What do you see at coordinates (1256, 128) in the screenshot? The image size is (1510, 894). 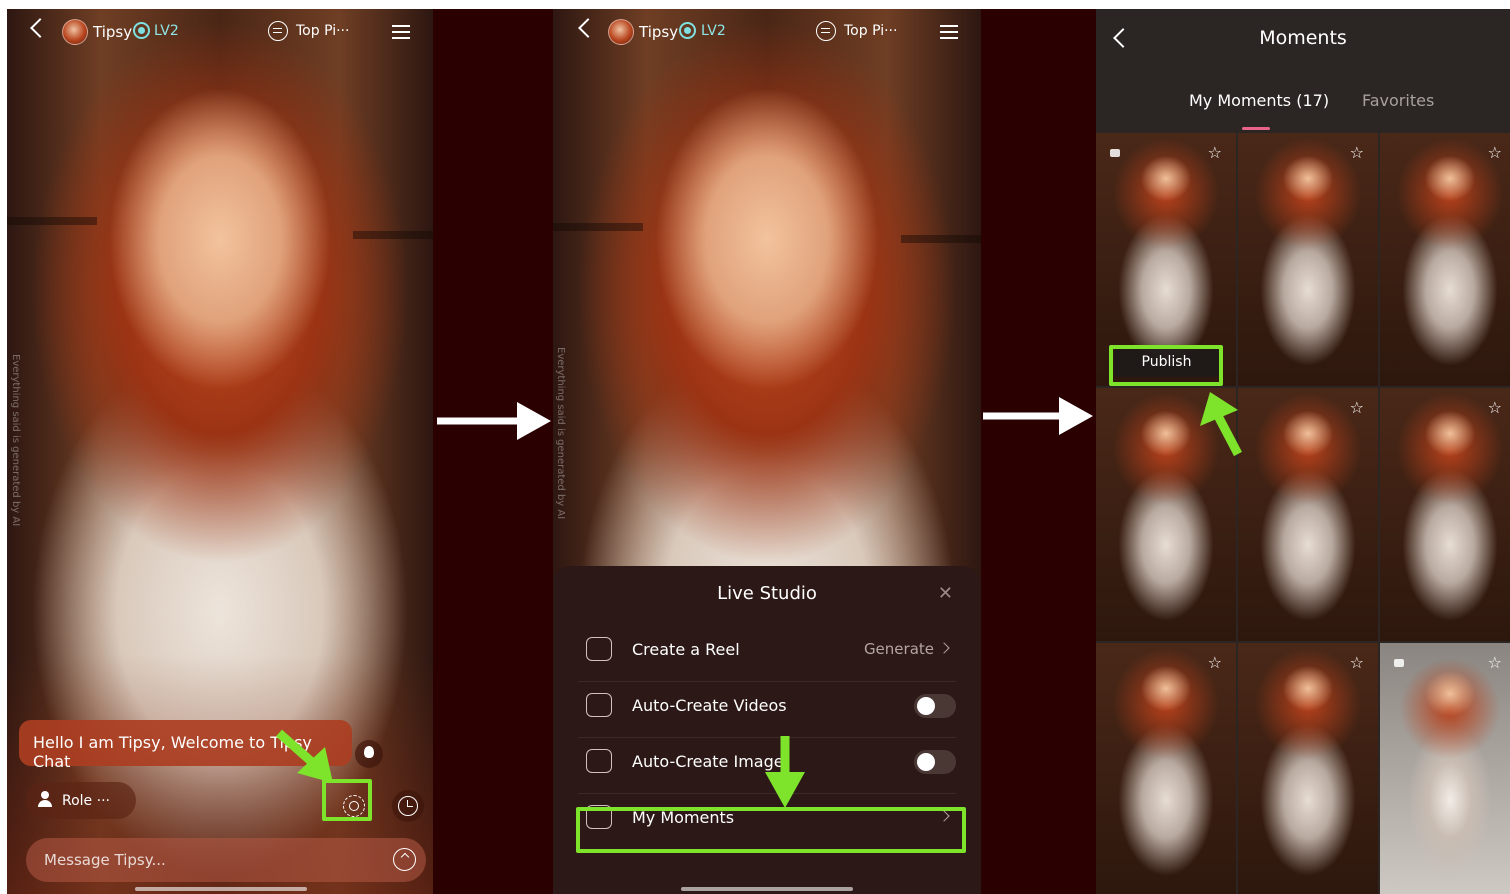 I see `active-tab-indicator` at bounding box center [1256, 128].